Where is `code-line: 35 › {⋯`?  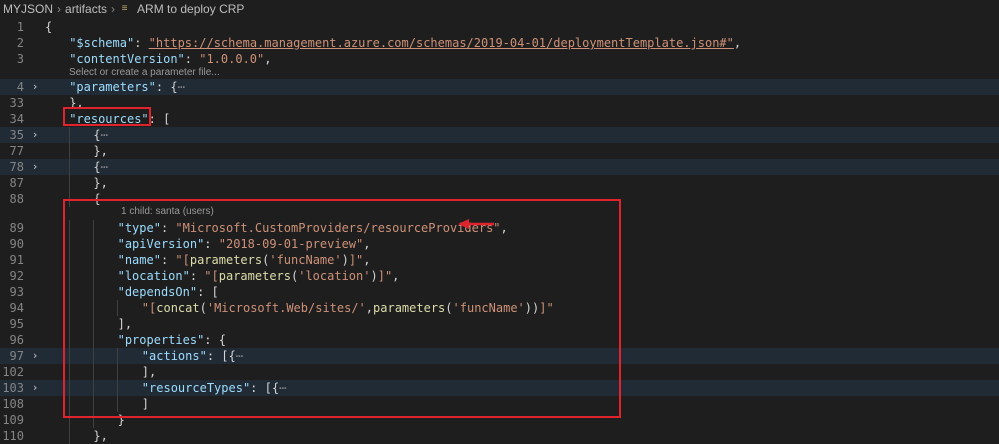
code-line: 35 › {⋯ is located at coordinates (499, 135).